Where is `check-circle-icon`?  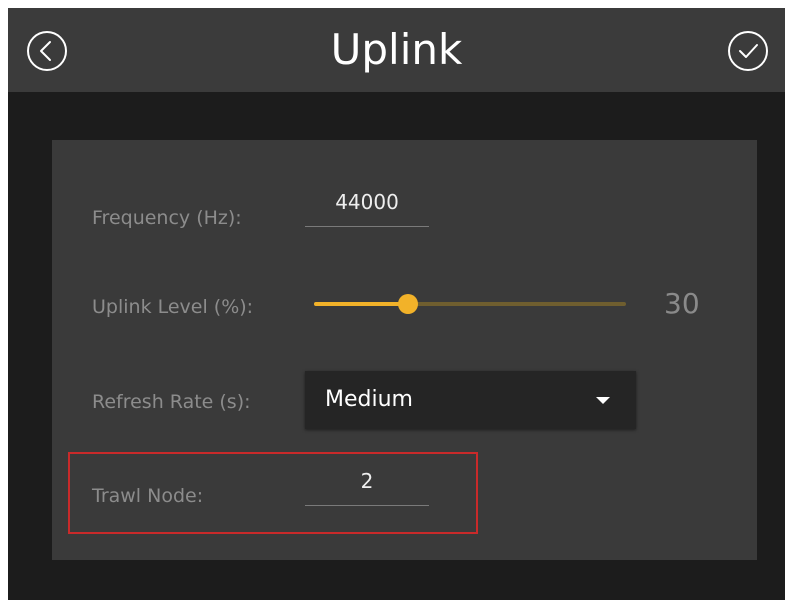
check-circle-icon is located at coordinates (748, 51).